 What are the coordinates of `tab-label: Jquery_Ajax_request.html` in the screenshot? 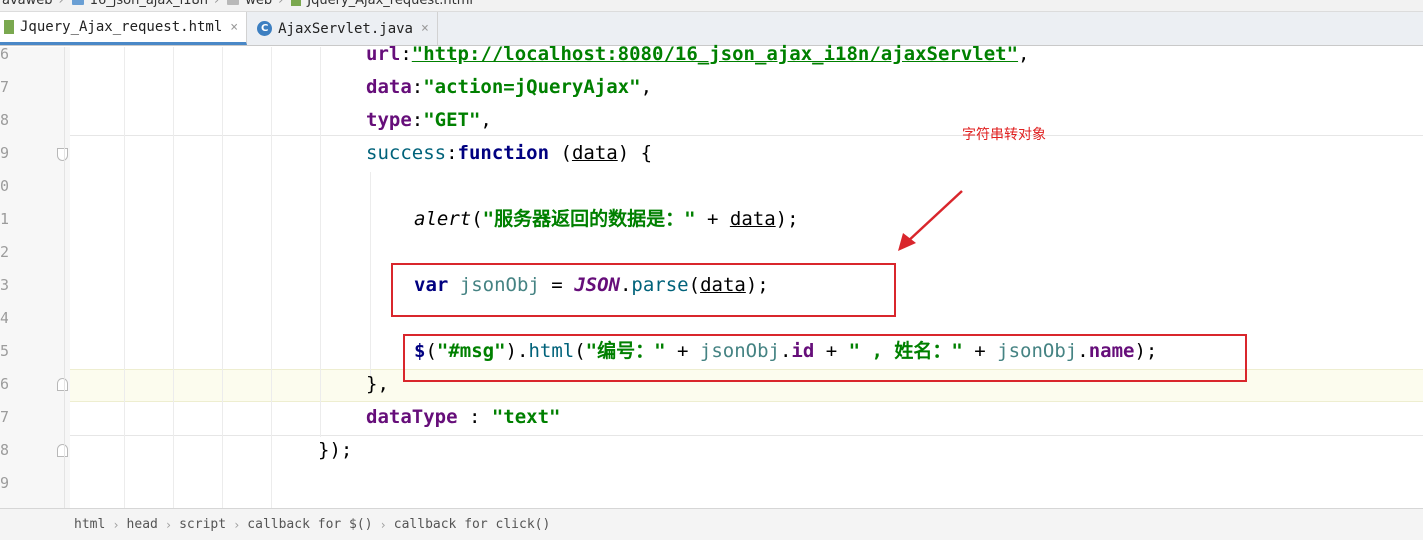 It's located at (121, 27).